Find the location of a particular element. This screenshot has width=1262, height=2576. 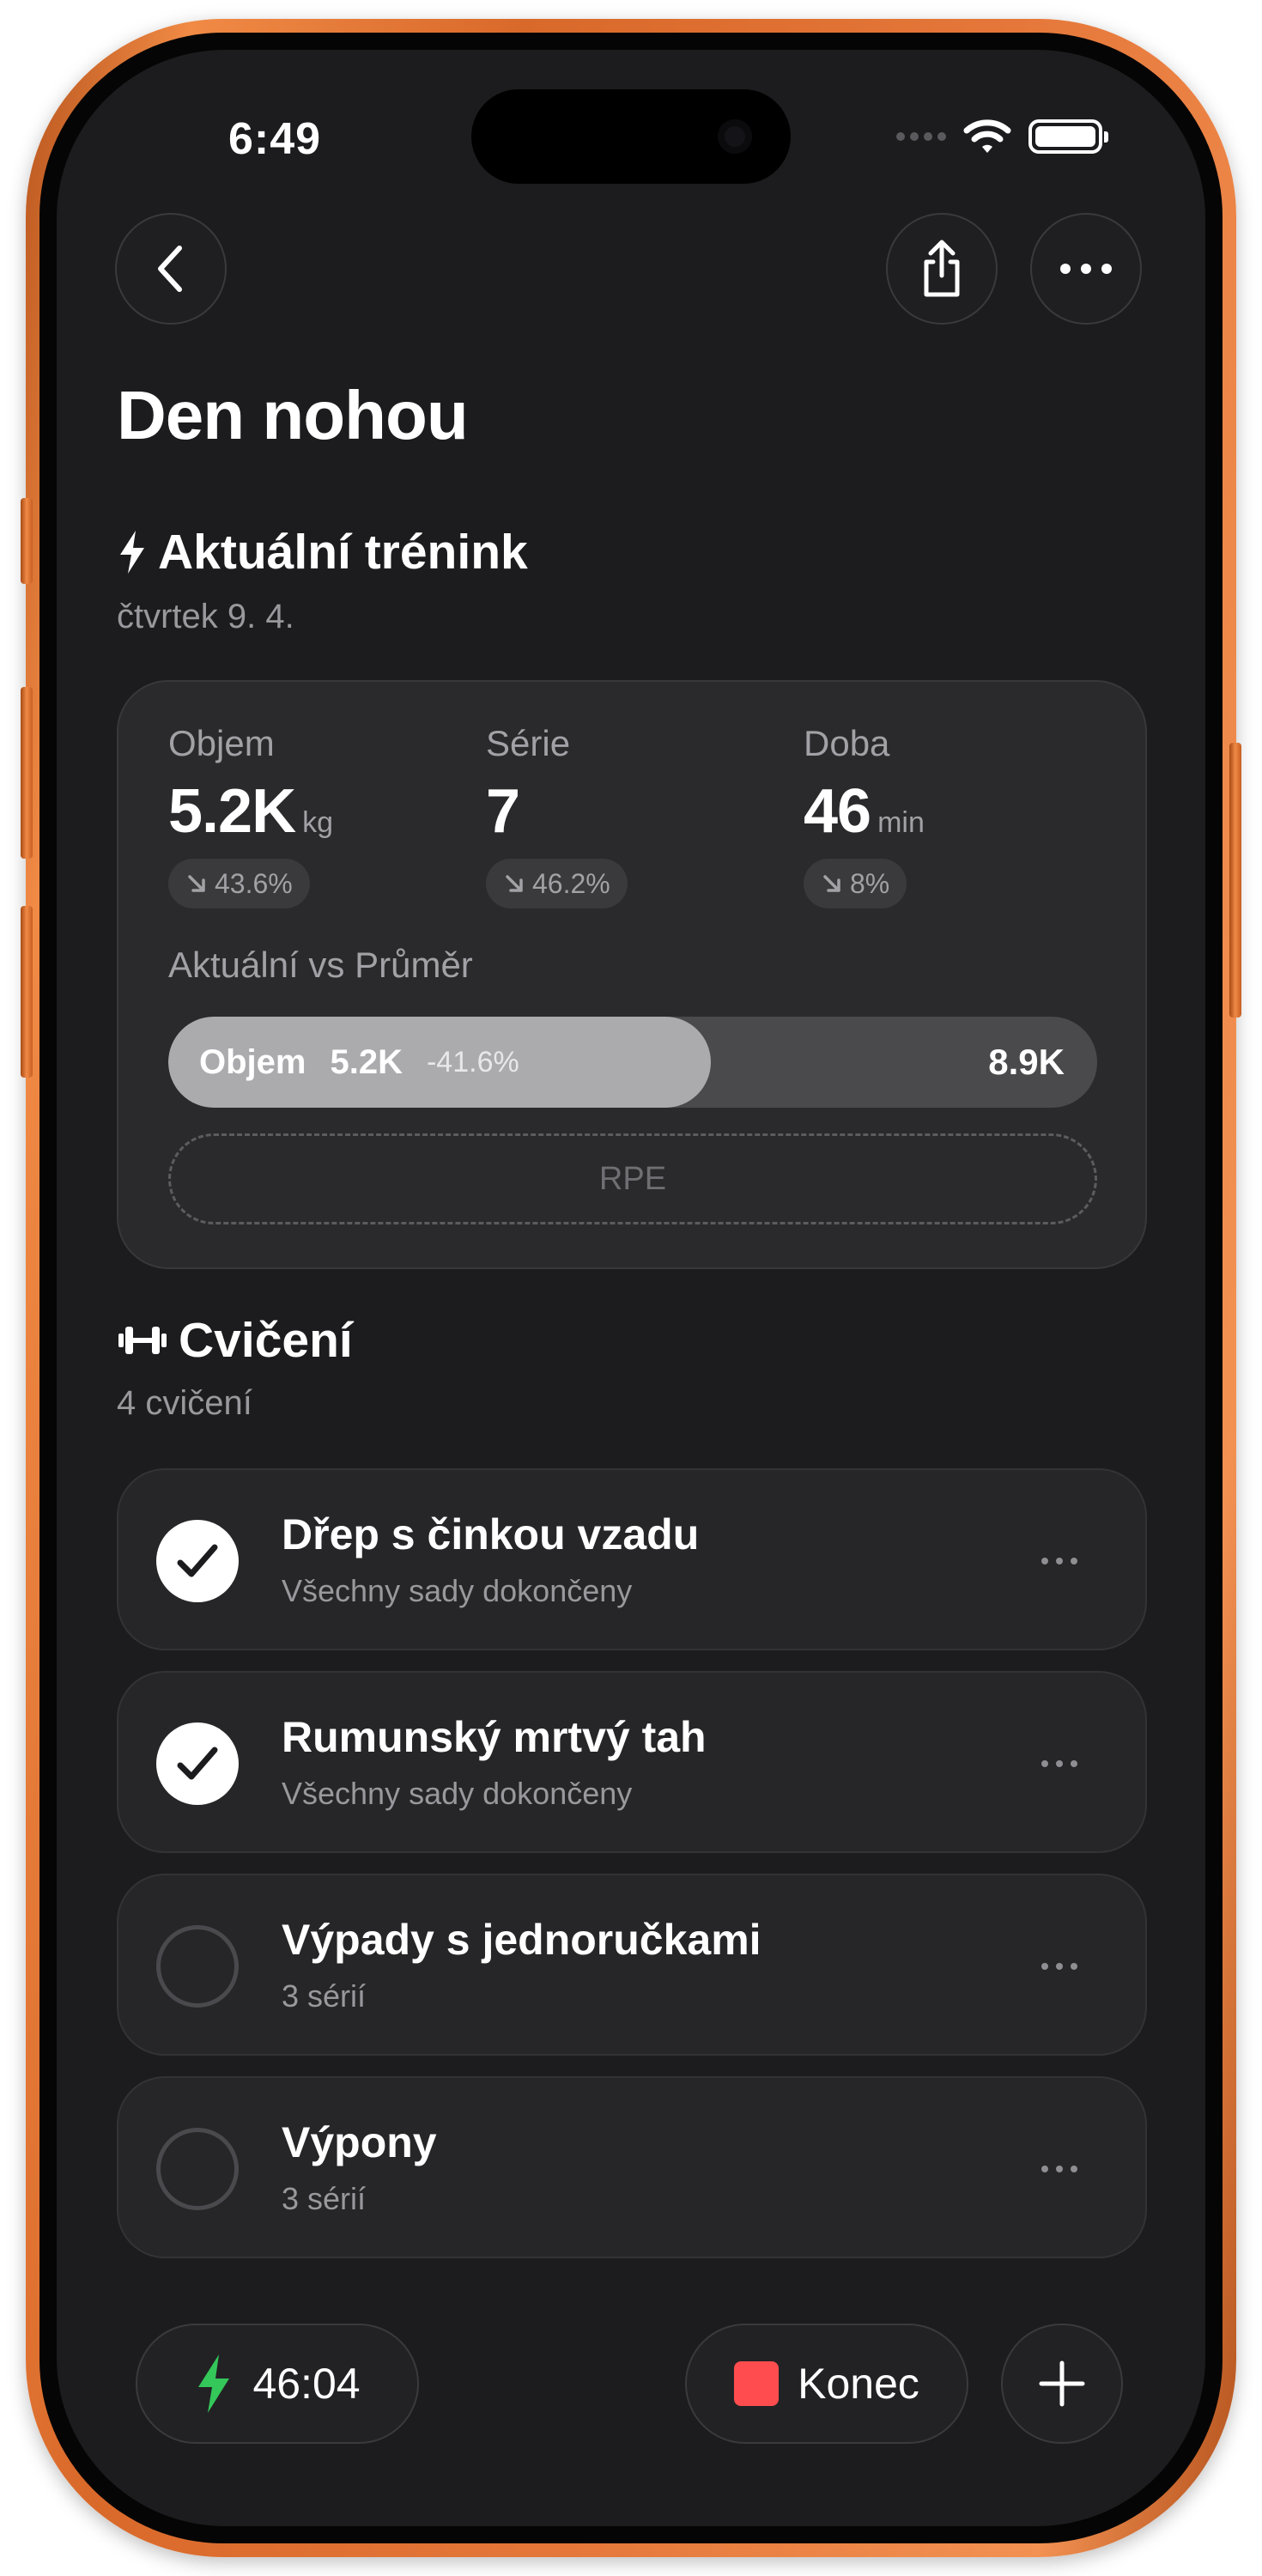

stat-unit: min is located at coordinates (901, 823).